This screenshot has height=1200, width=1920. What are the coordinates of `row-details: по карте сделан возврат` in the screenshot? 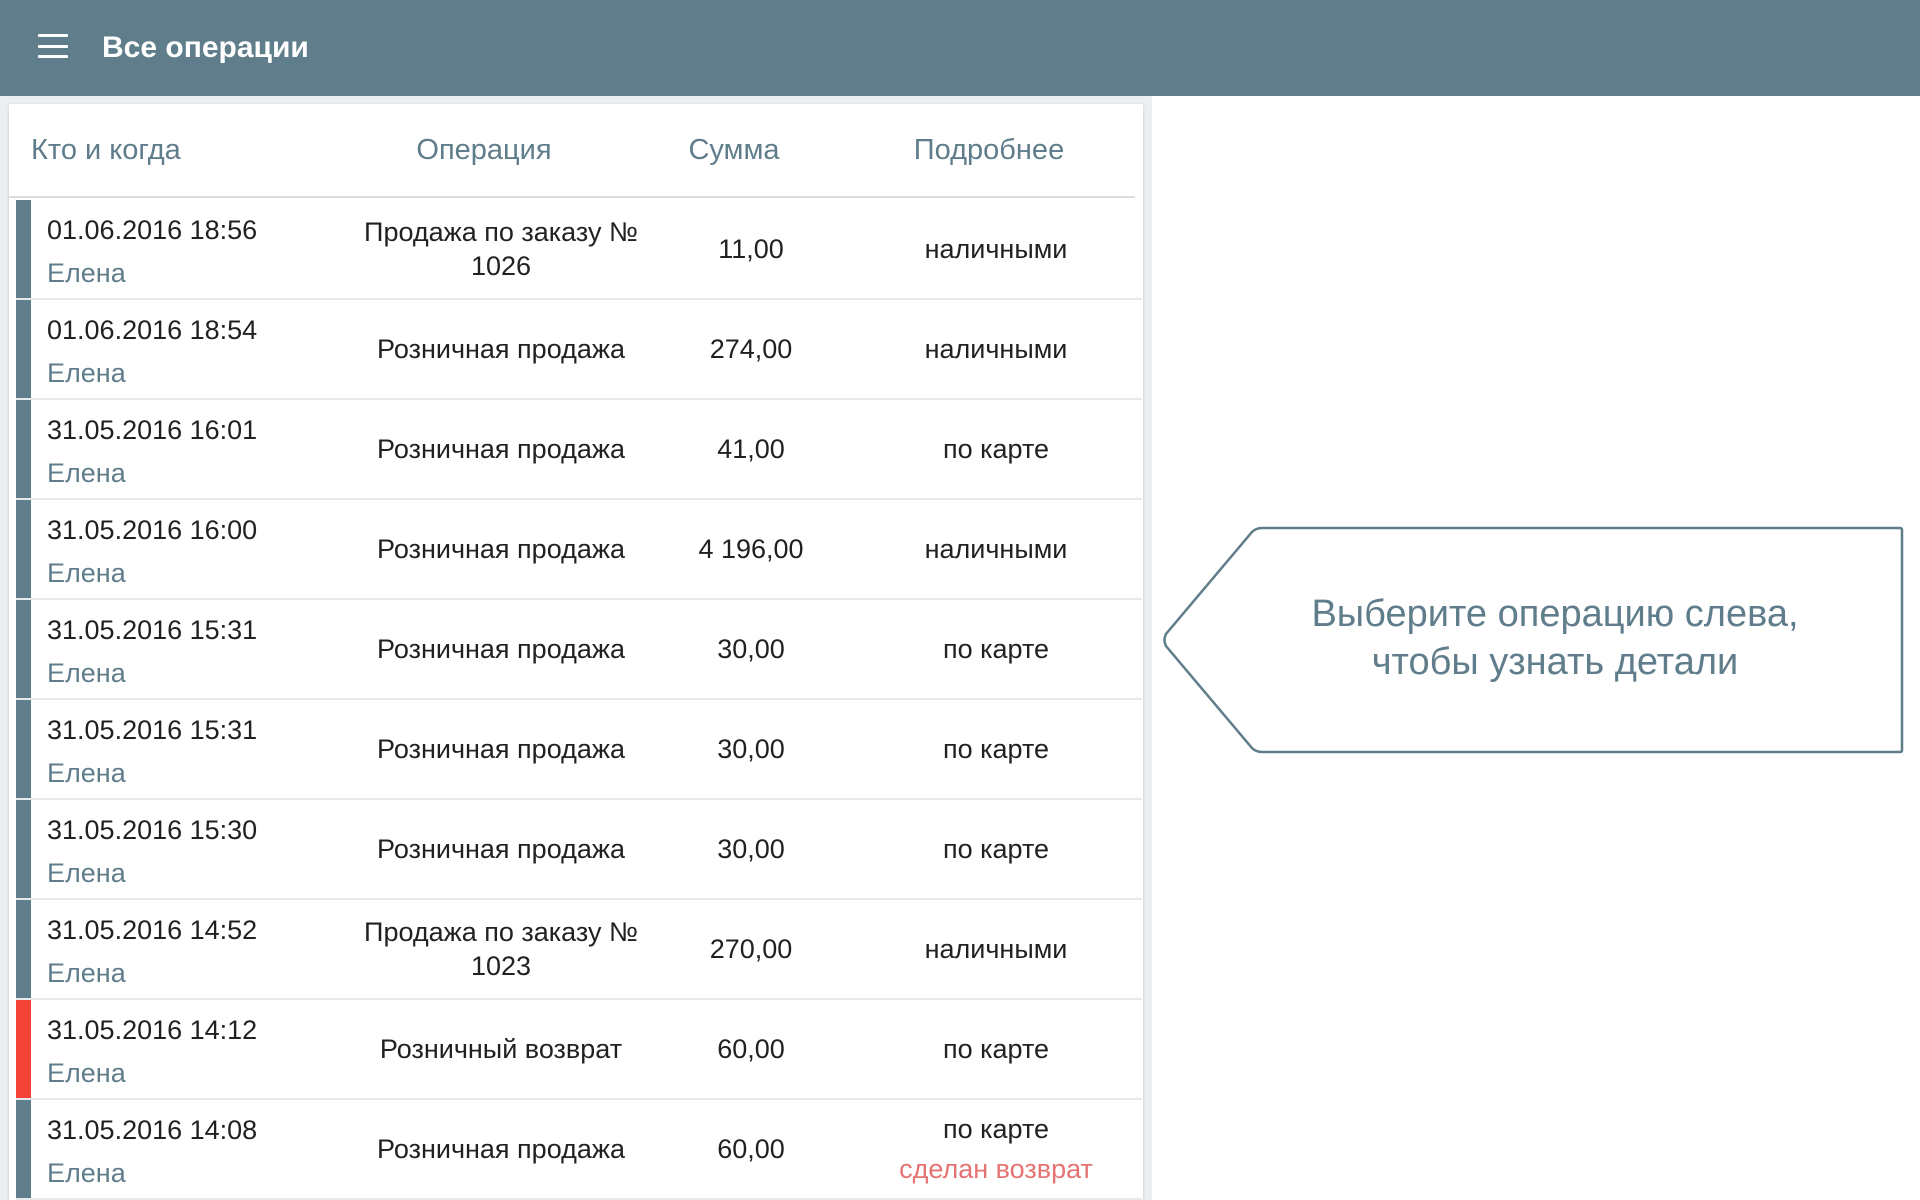 It's located at (987, 1149).